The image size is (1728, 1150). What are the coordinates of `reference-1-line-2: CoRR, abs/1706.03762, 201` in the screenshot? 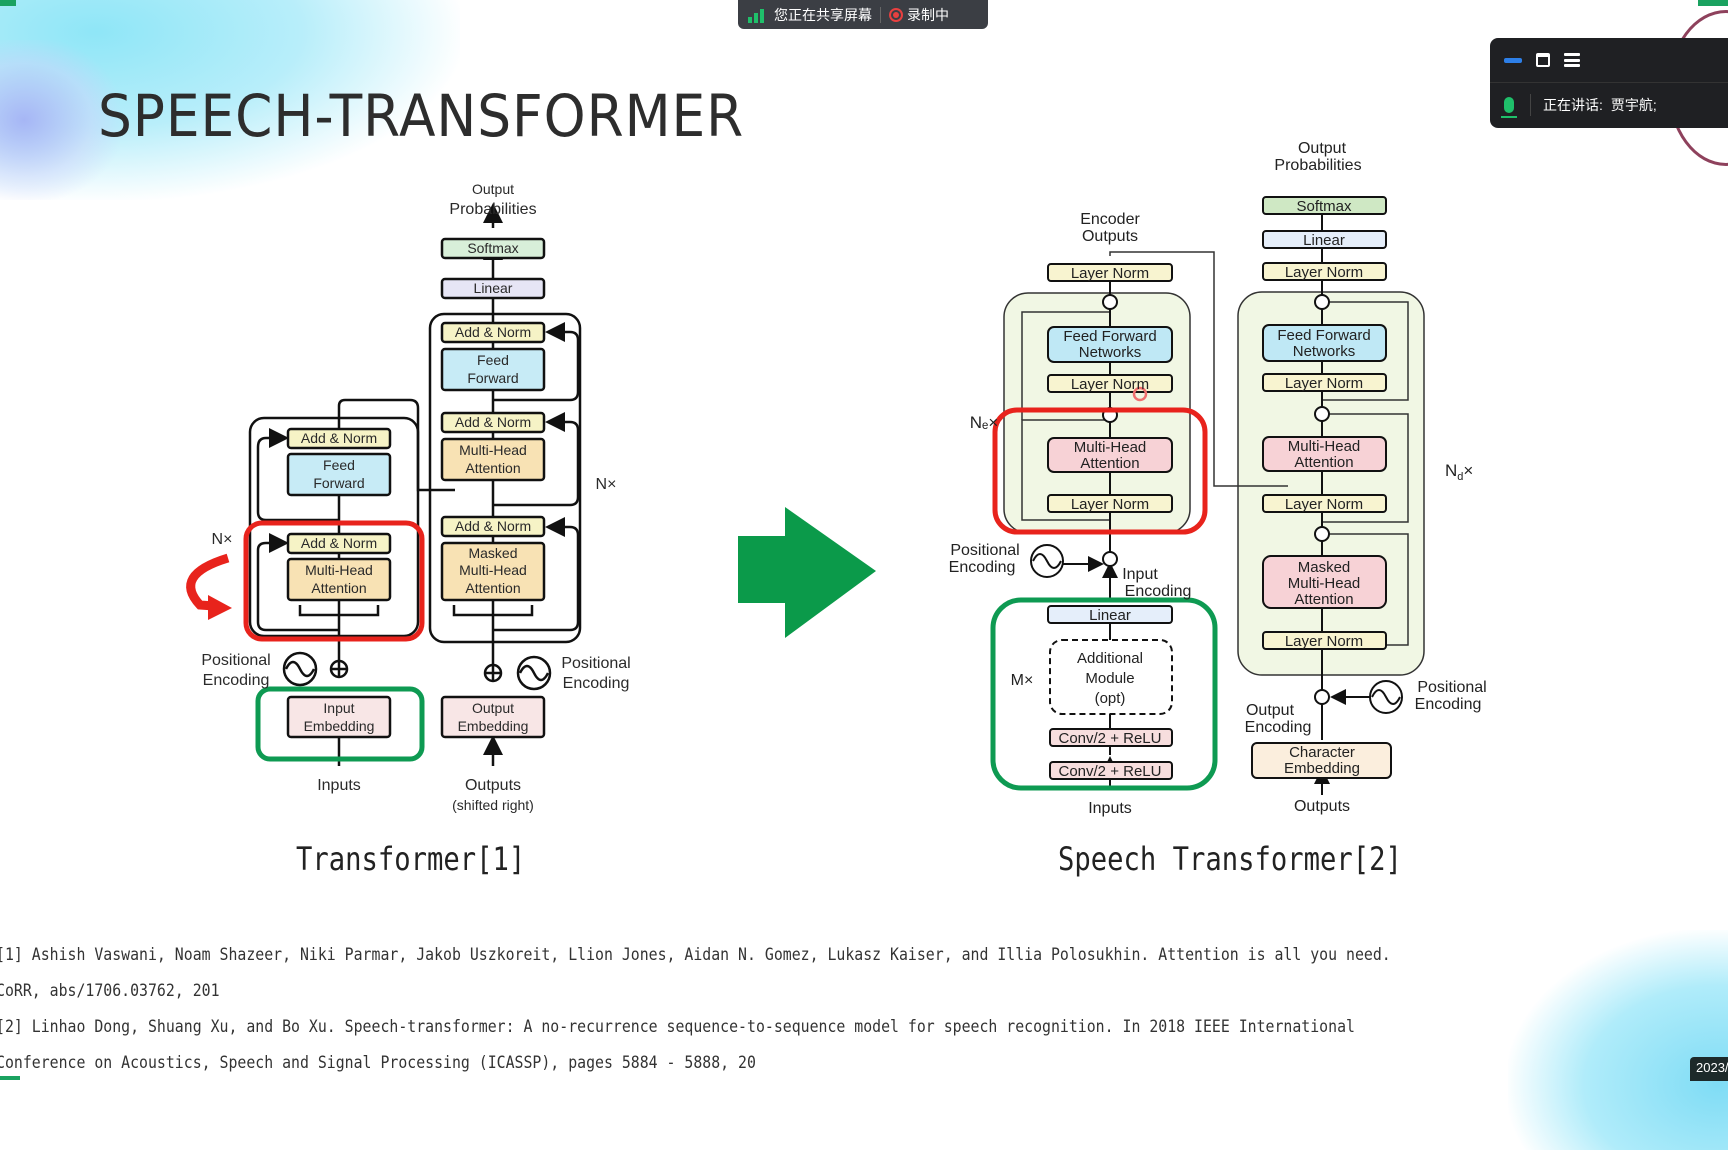 It's located at (110, 990).